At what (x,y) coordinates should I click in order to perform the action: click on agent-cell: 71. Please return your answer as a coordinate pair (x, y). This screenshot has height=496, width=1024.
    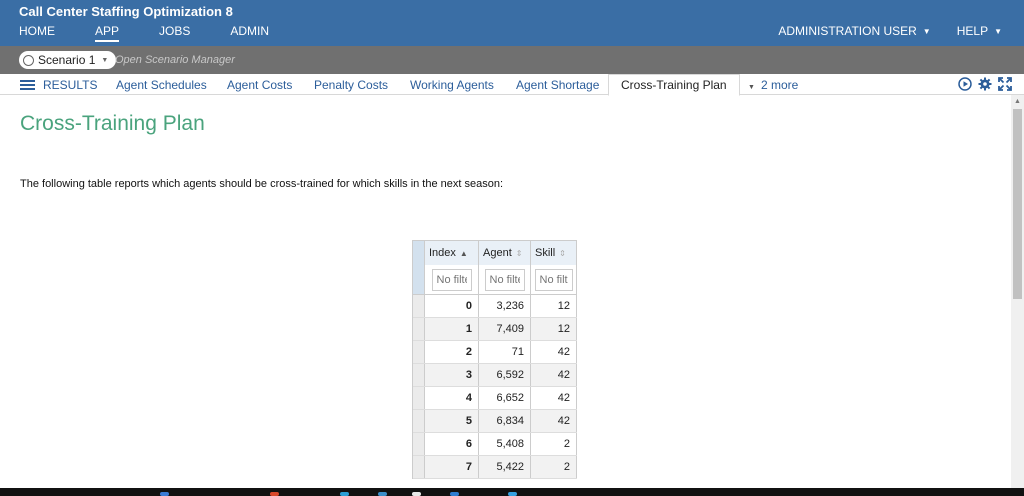
    Looking at the image, I should click on (505, 352).